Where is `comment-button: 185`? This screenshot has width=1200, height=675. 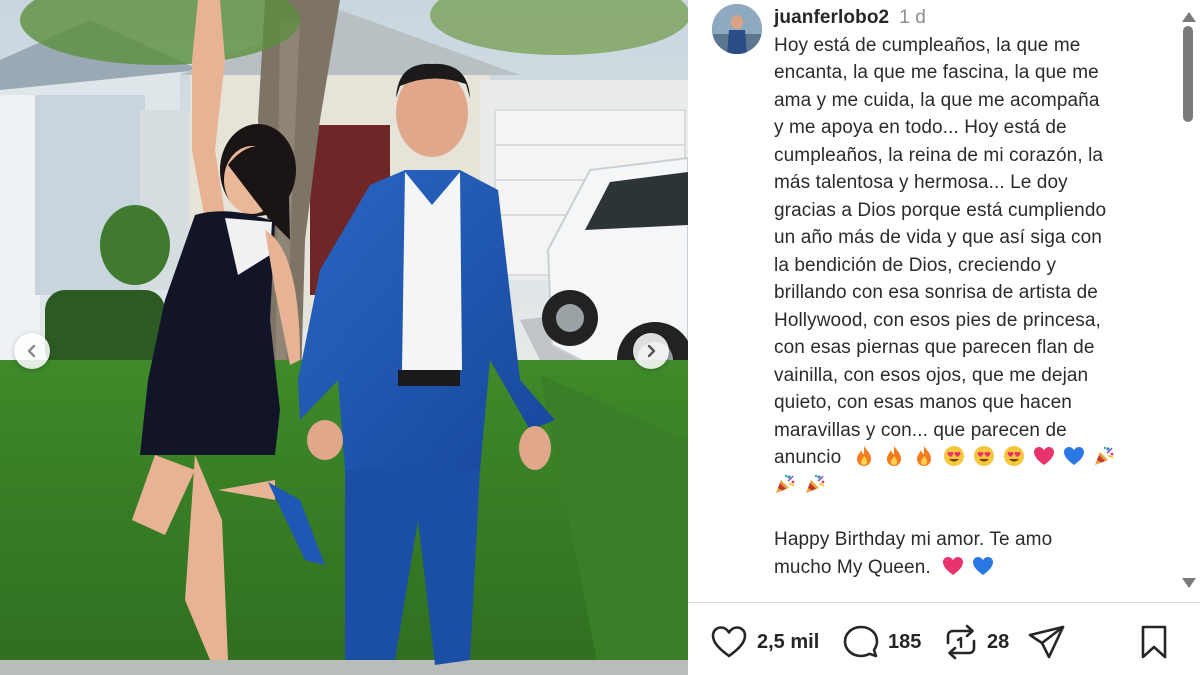
comment-button: 185 is located at coordinates (882, 642).